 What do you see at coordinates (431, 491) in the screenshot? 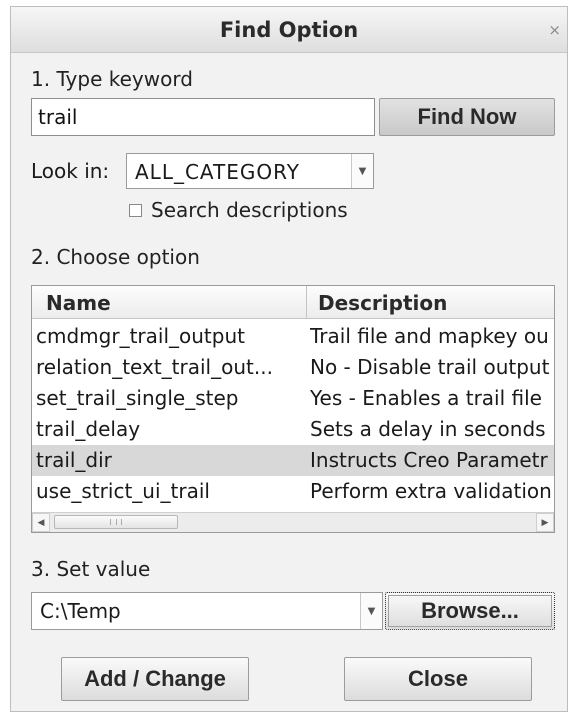
I see `option-description: Perform extra validation` at bounding box center [431, 491].